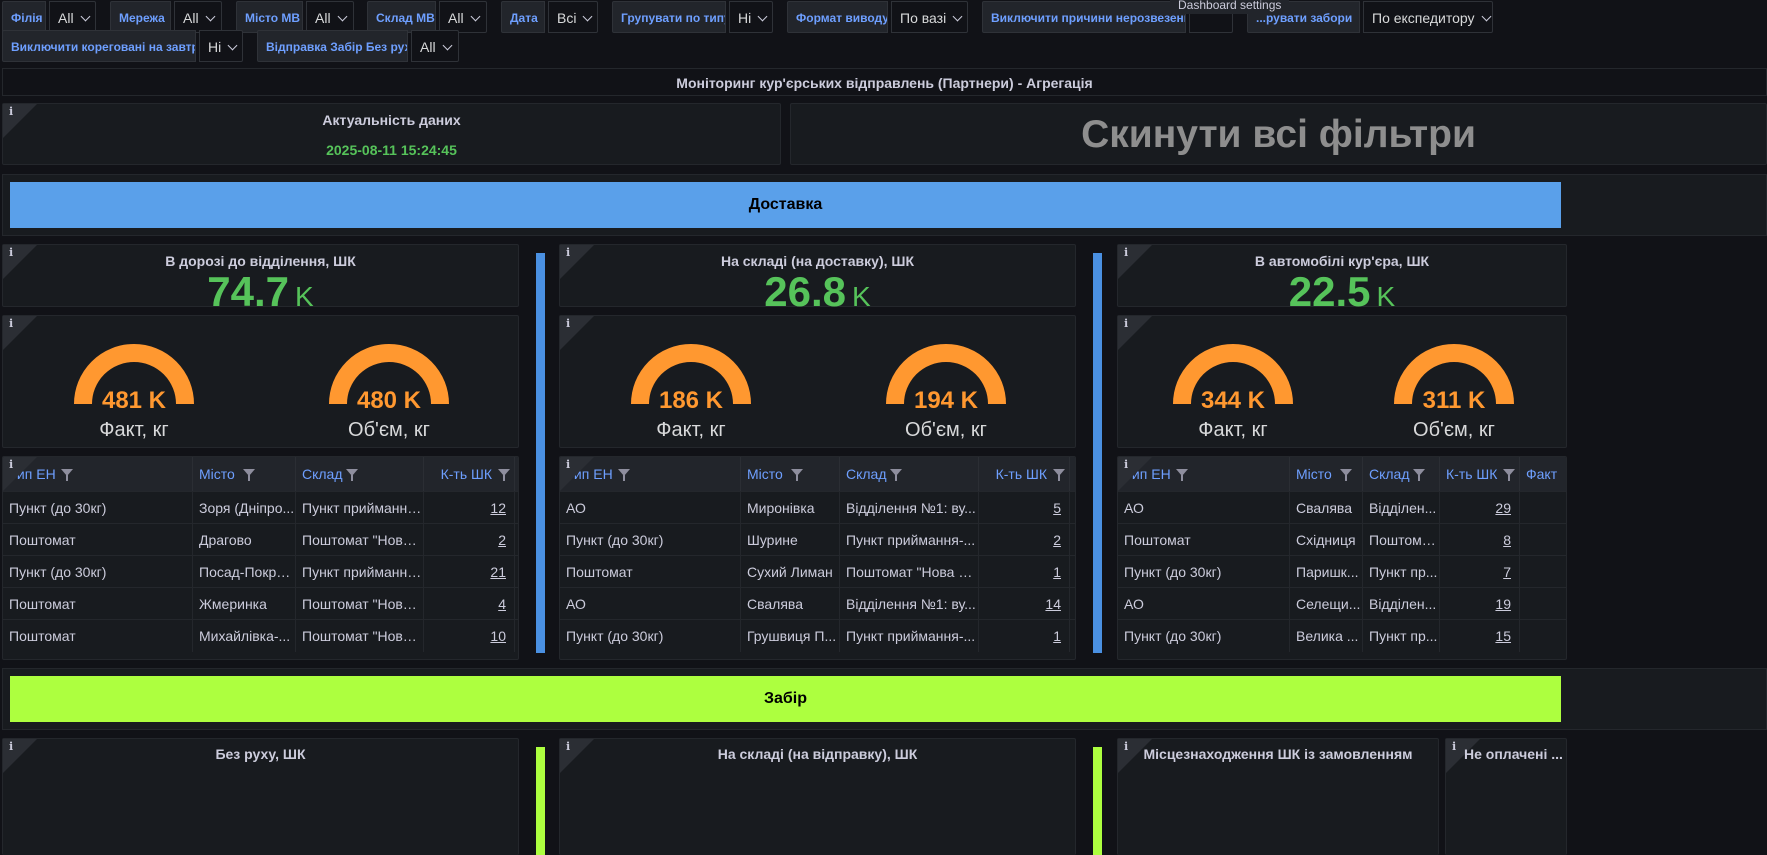  I want to click on reset-panel: Скинути всі фільтри, so click(1278, 134).